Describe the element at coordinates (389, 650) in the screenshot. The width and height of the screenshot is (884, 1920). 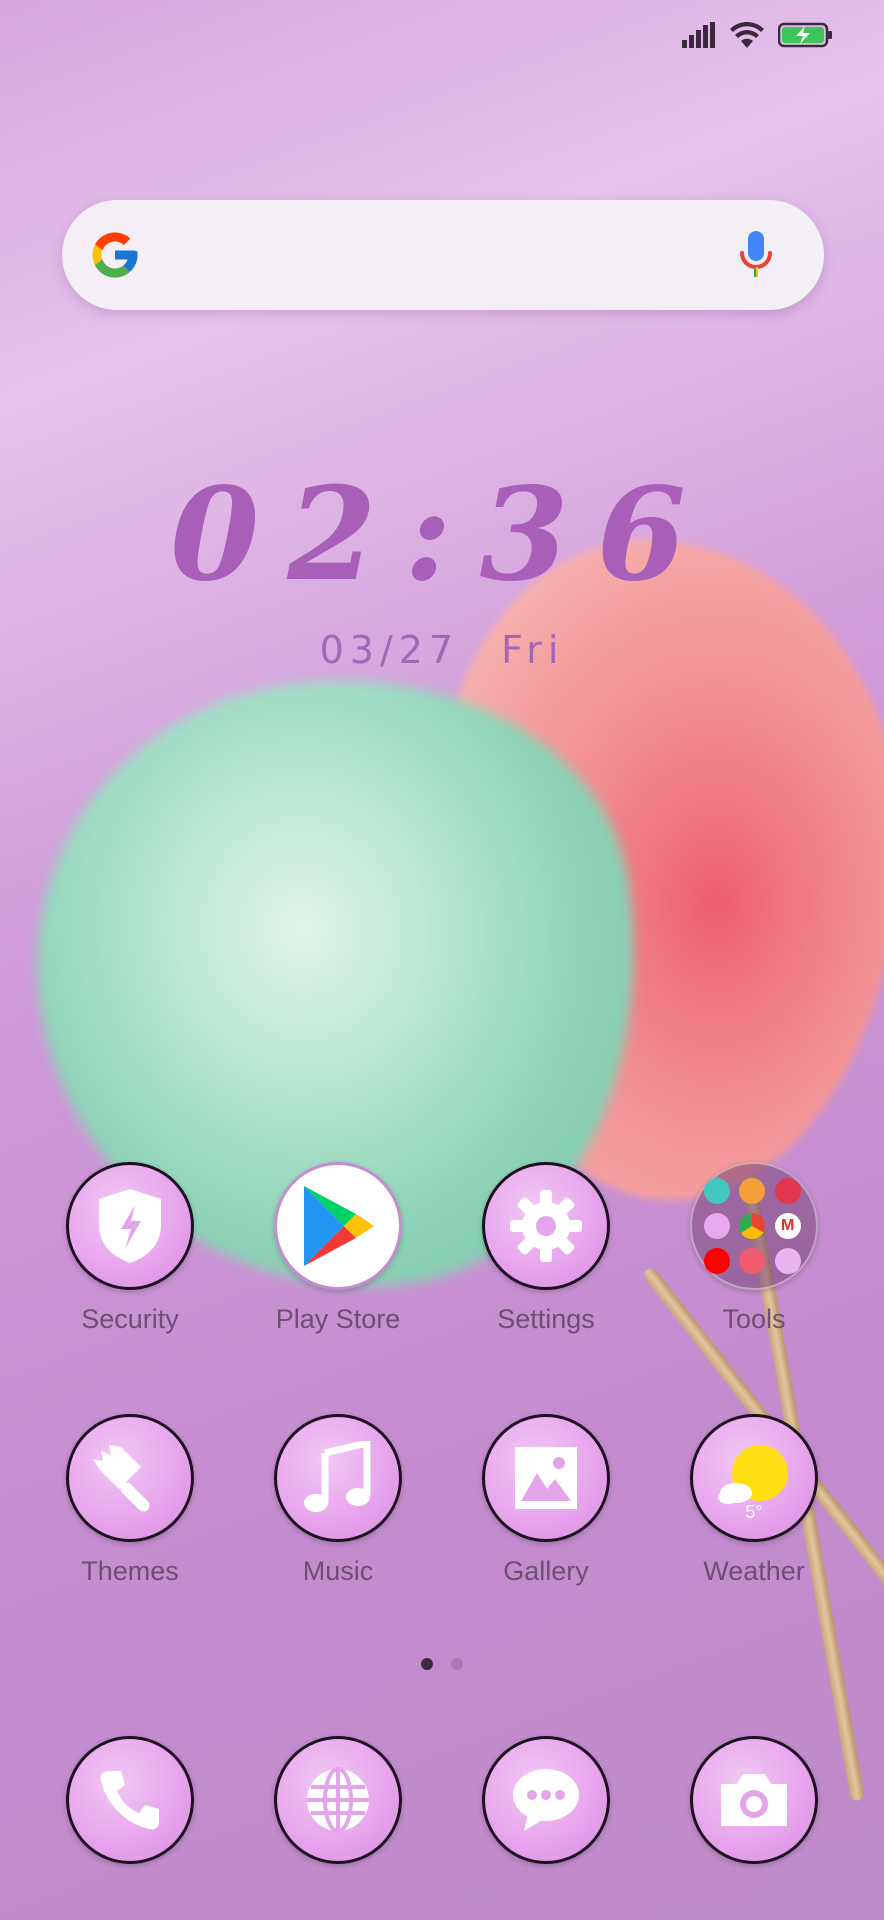
I see `clock-date: 03/27` at that location.